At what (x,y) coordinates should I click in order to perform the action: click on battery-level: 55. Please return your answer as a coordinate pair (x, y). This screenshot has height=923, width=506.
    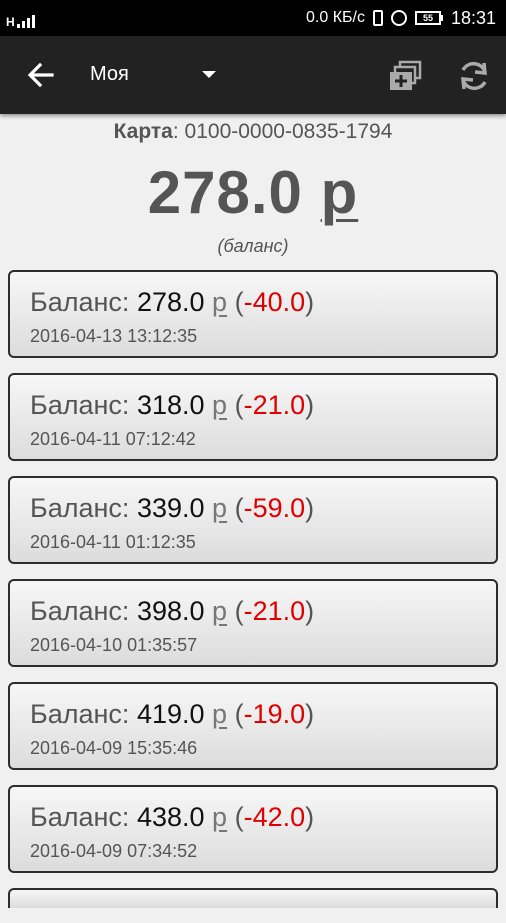
    Looking at the image, I should click on (427, 18).